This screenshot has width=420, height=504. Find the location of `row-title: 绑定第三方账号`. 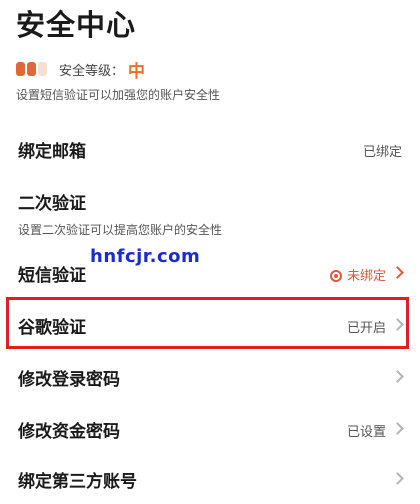

row-title: 绑定第三方账号 is located at coordinates (77, 482).